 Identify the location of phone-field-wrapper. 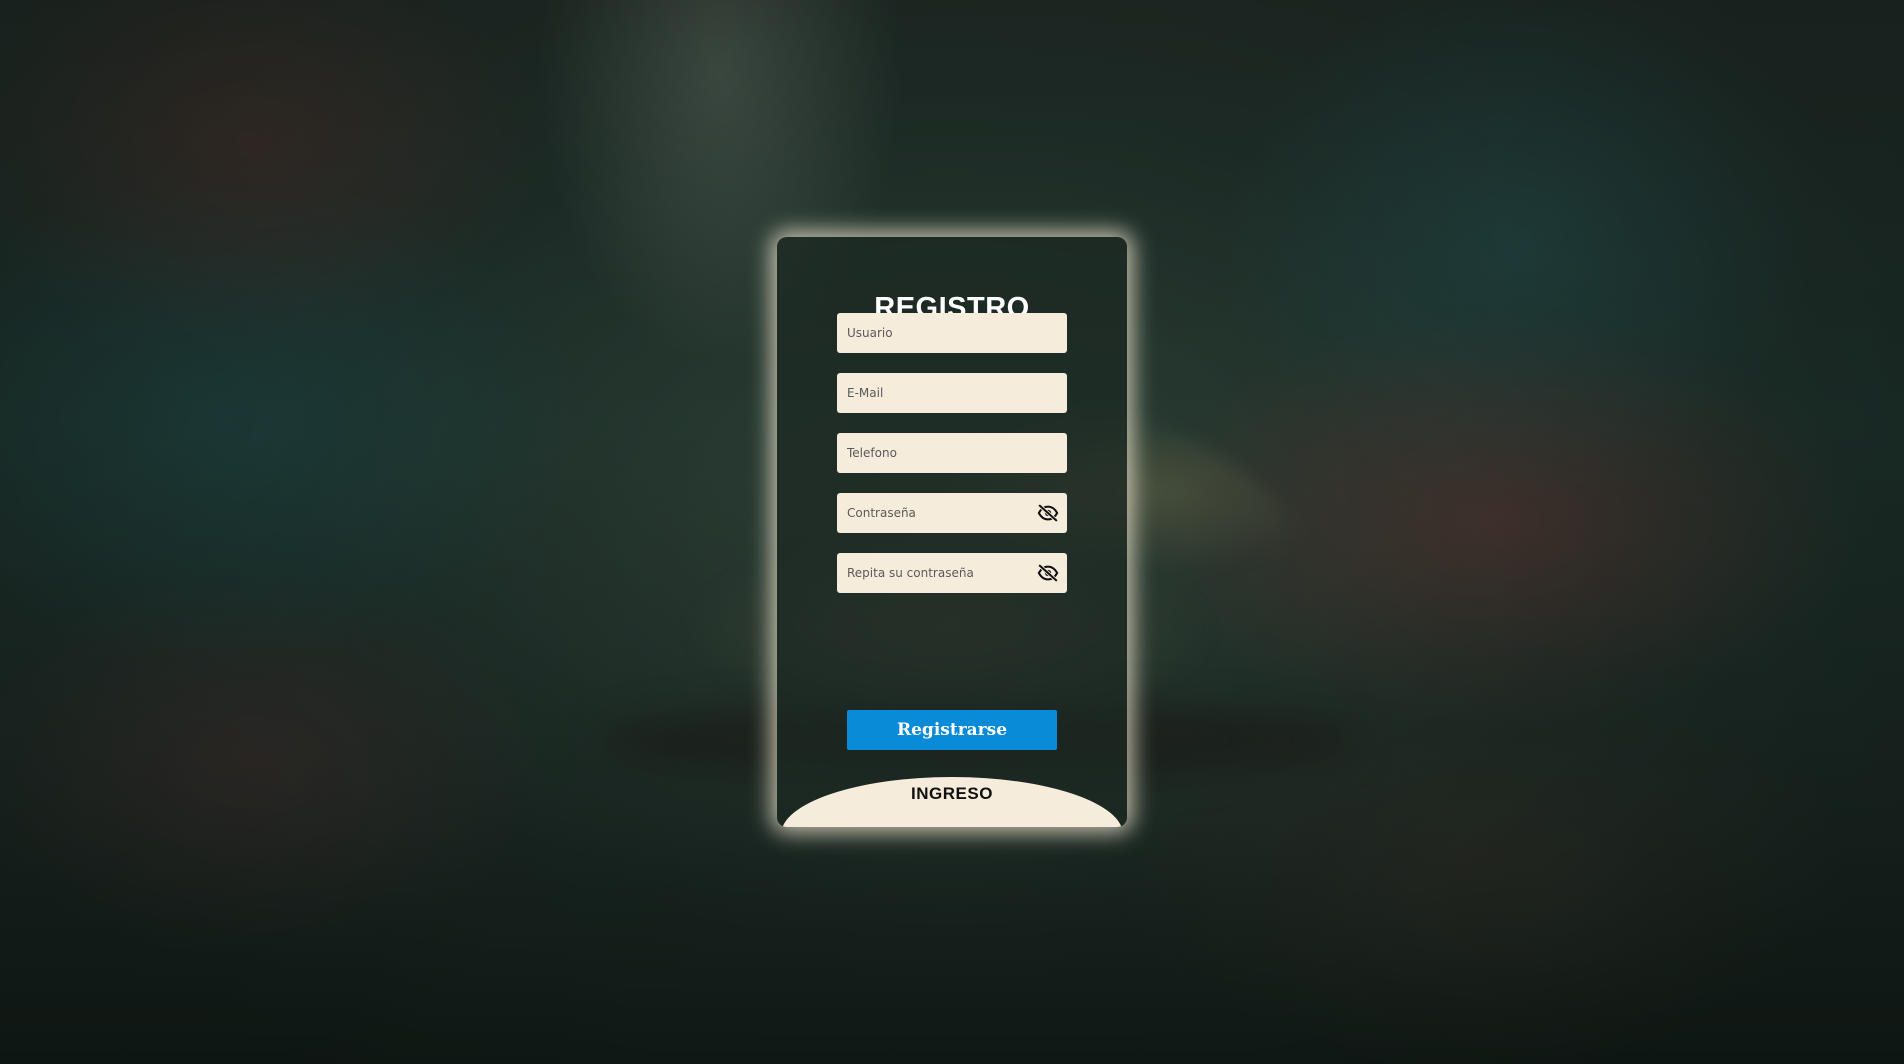
(952, 453).